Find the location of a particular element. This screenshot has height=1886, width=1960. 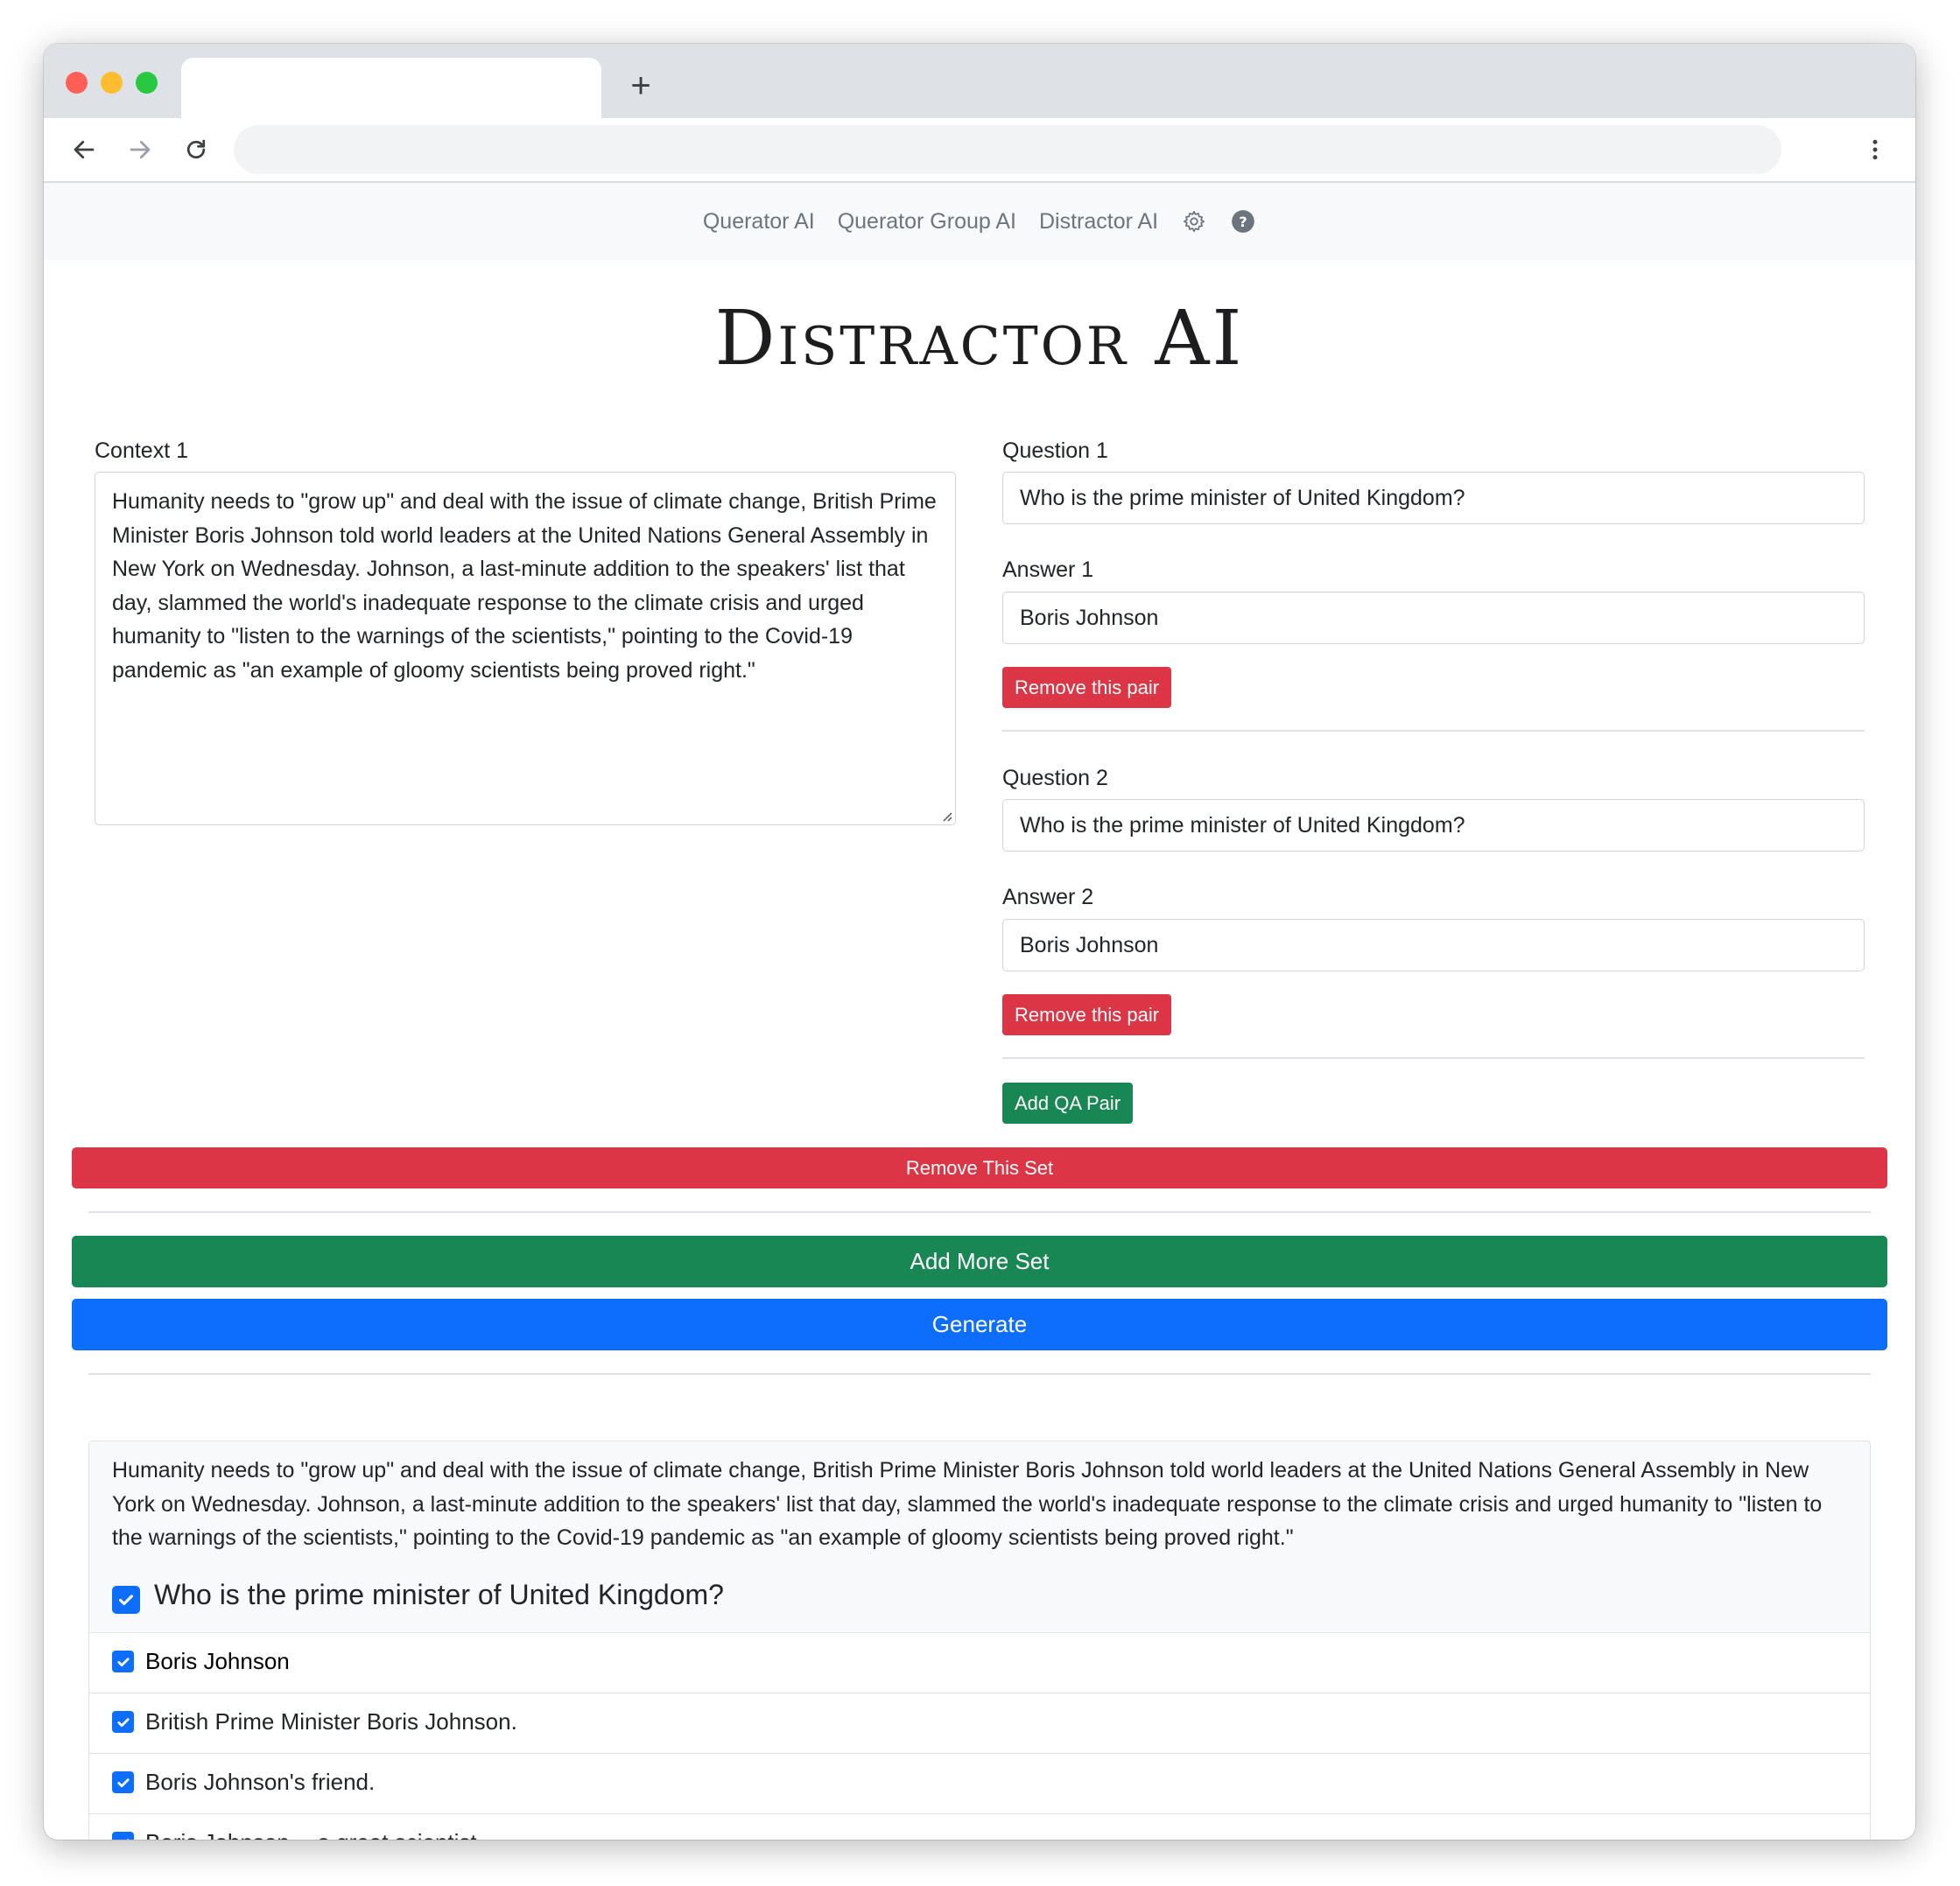

browser-tab is located at coordinates (391, 88).